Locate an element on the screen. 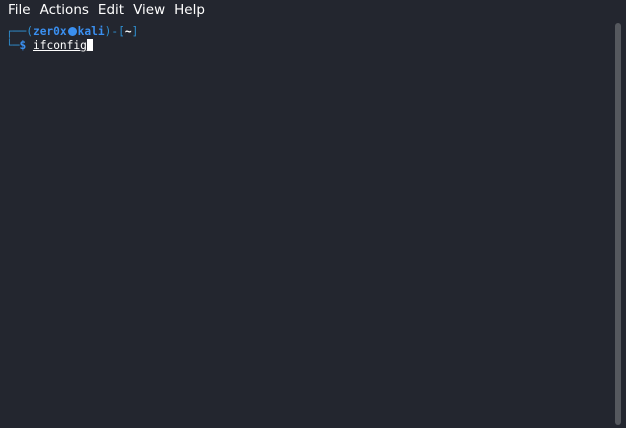 The width and height of the screenshot is (626, 428). prompt-host: kali is located at coordinates (91, 31).